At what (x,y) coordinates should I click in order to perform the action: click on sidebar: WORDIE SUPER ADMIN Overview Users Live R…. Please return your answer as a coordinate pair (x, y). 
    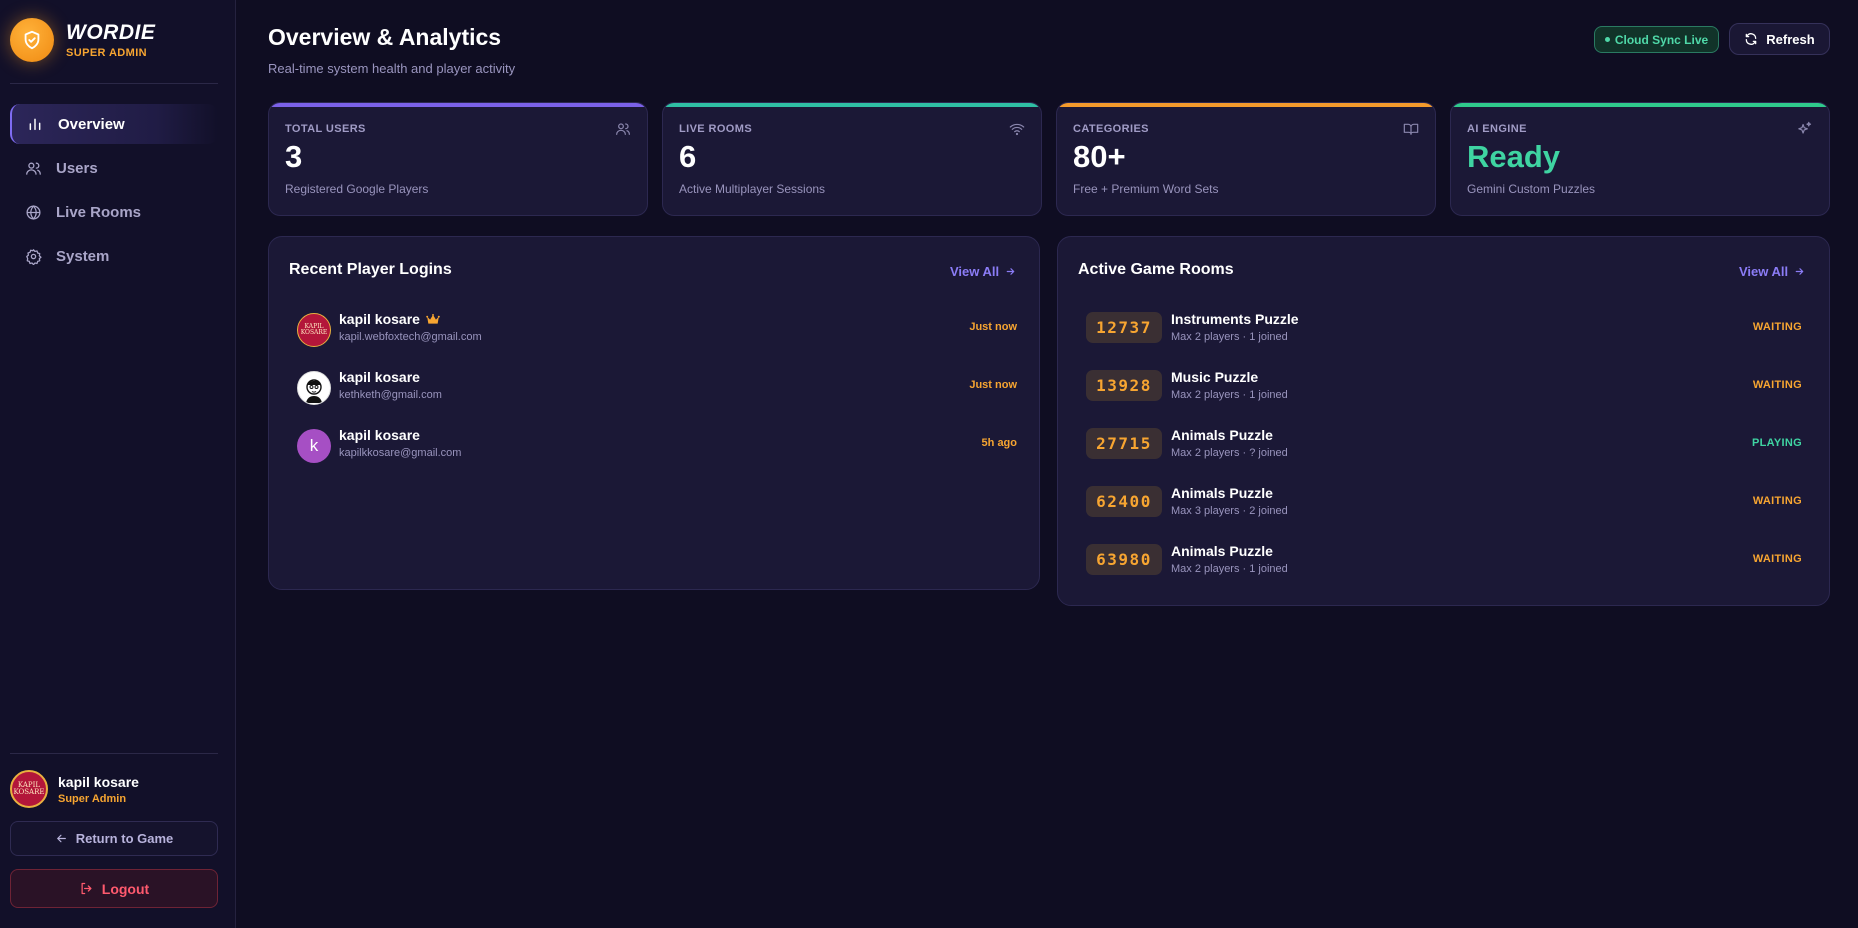
    Looking at the image, I should click on (118, 464).